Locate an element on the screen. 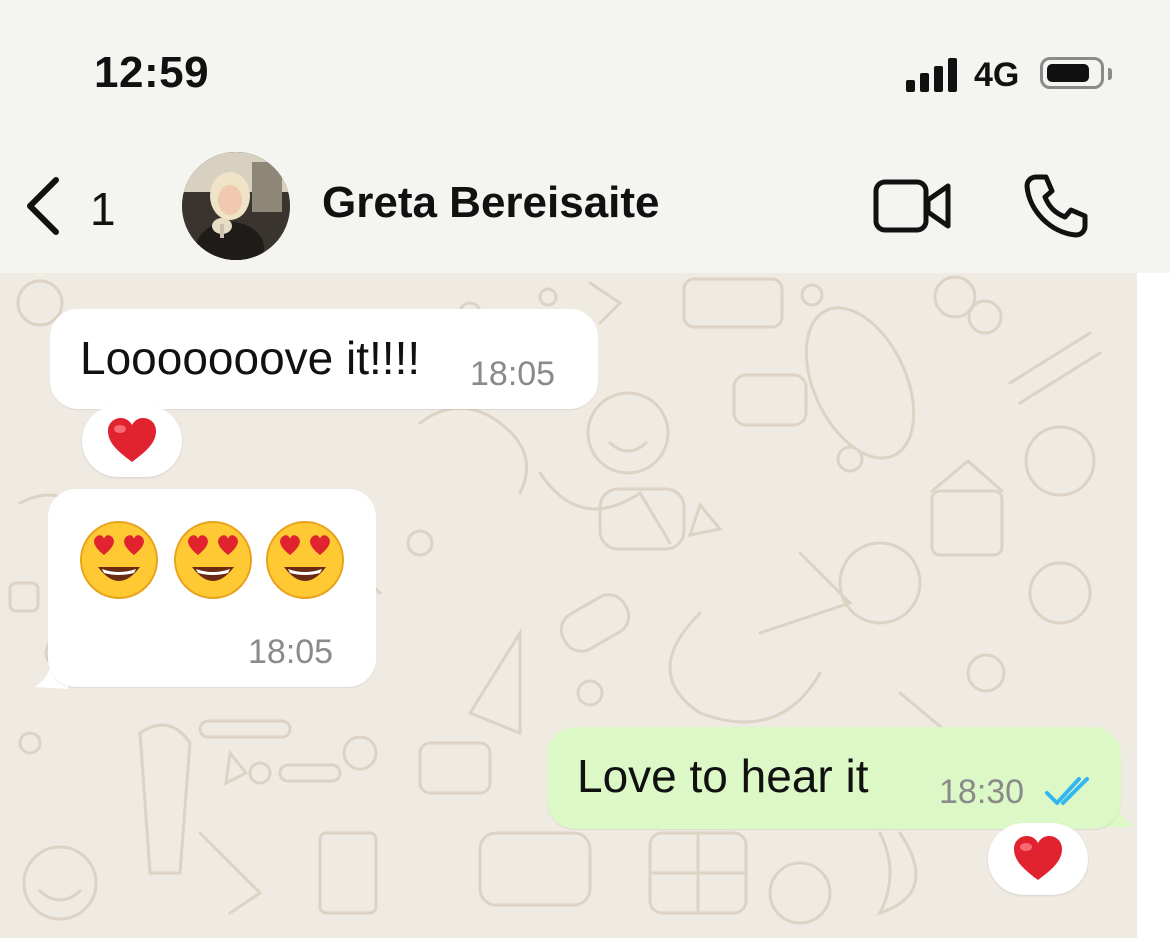 The width and height of the screenshot is (1170, 938). video-call-button is located at coordinates (913, 206).